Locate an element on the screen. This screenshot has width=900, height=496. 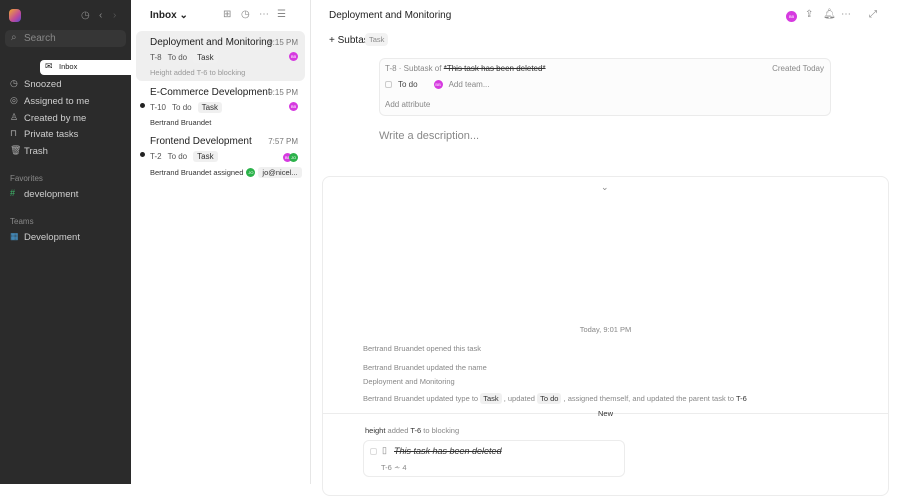
search-icon: ⌕ is located at coordinates (14, 37).